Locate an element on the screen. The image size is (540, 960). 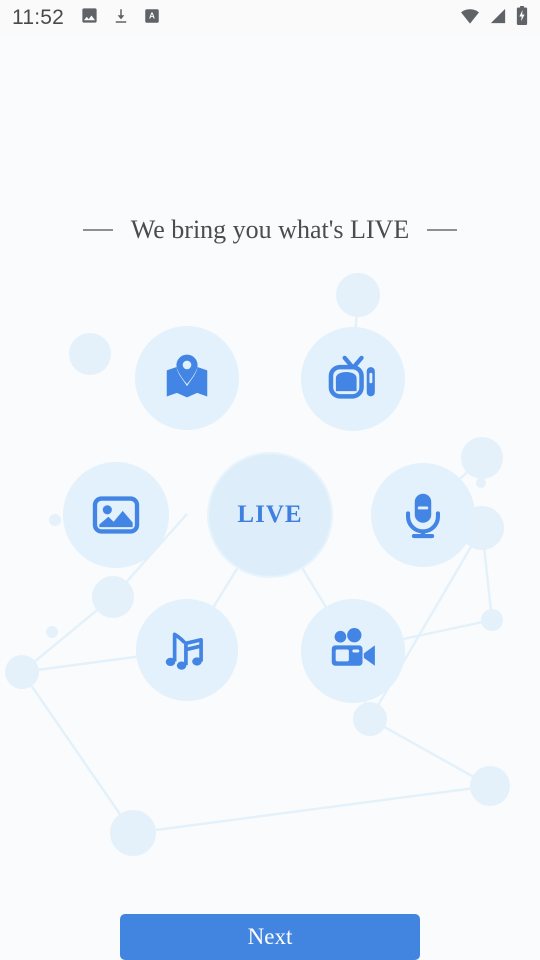
music-notes-icon is located at coordinates (187, 650).